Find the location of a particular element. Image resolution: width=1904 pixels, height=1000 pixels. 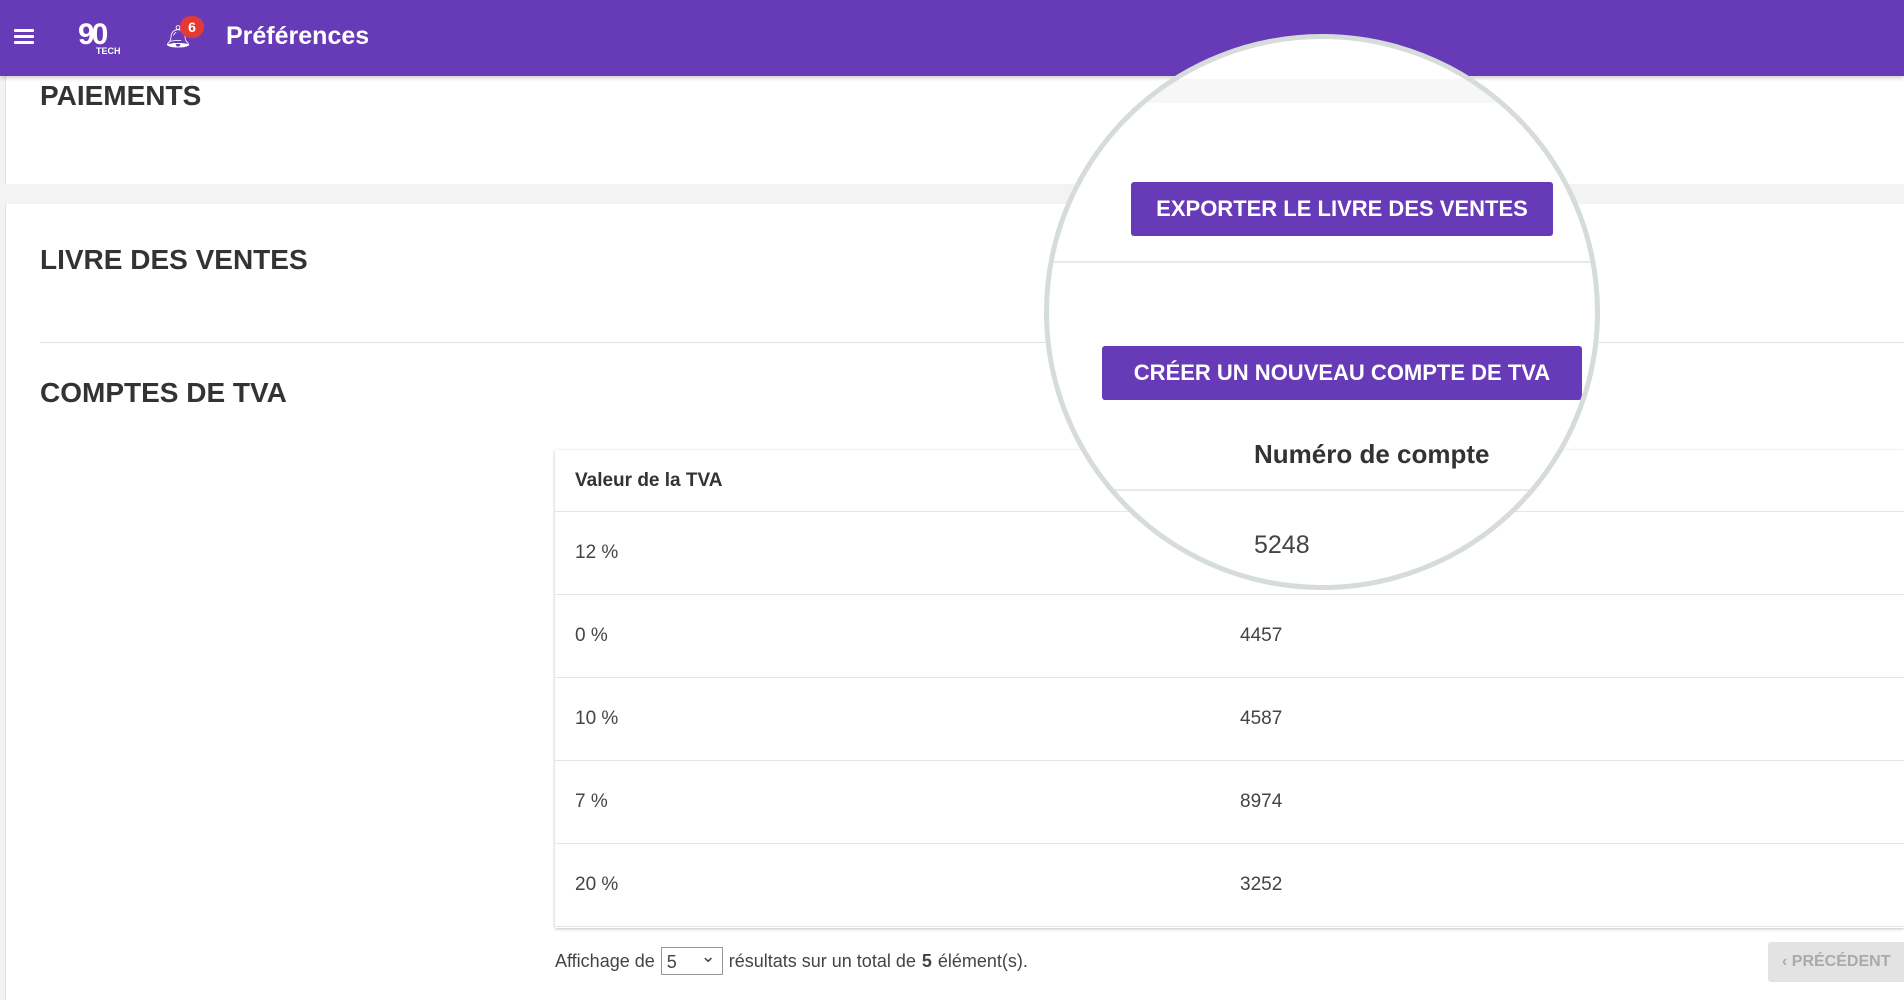

logo: 90 TECH is located at coordinates (99, 37).